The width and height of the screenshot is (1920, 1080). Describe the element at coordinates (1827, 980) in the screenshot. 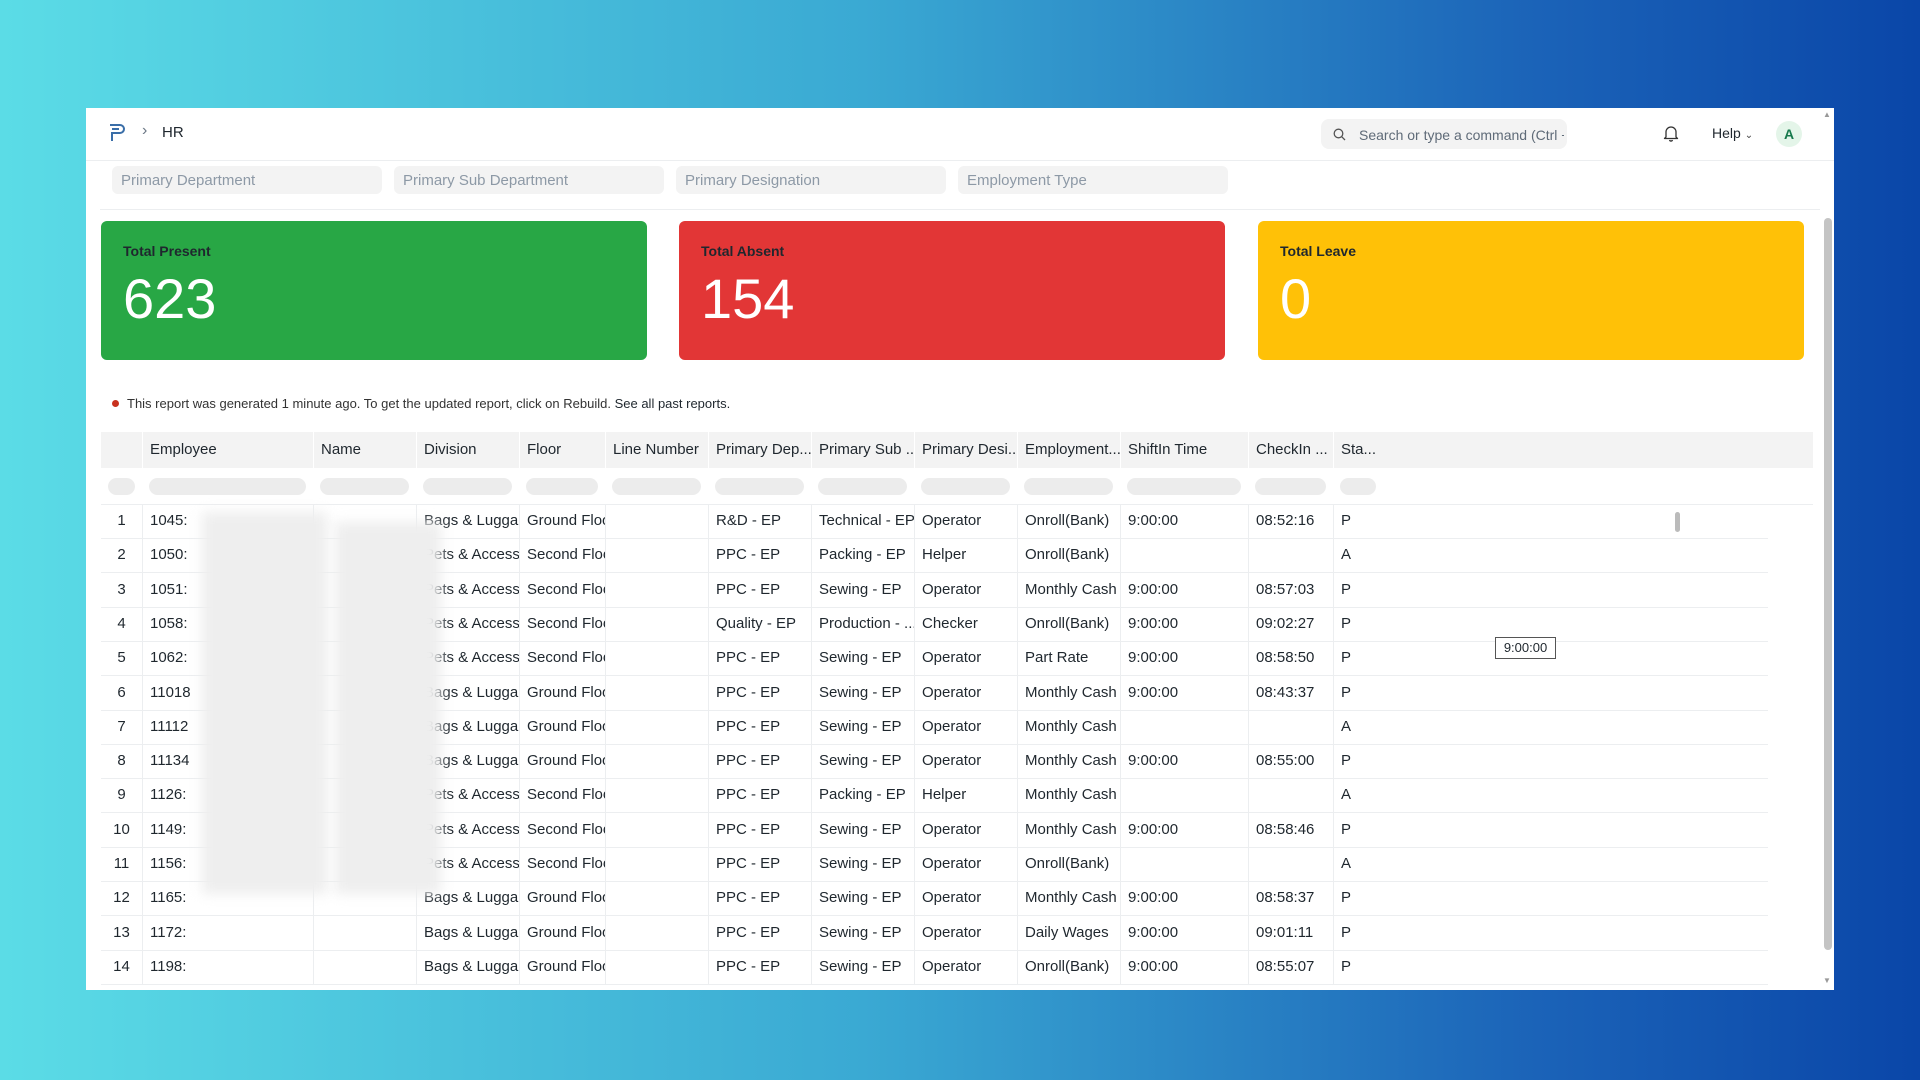

I see `scroll-down-icon: ▼` at that location.